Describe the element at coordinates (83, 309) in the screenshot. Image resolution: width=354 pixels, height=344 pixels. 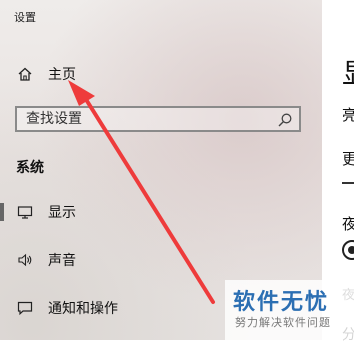
I see `nav-item-notifications-label: 通知和操作` at that location.